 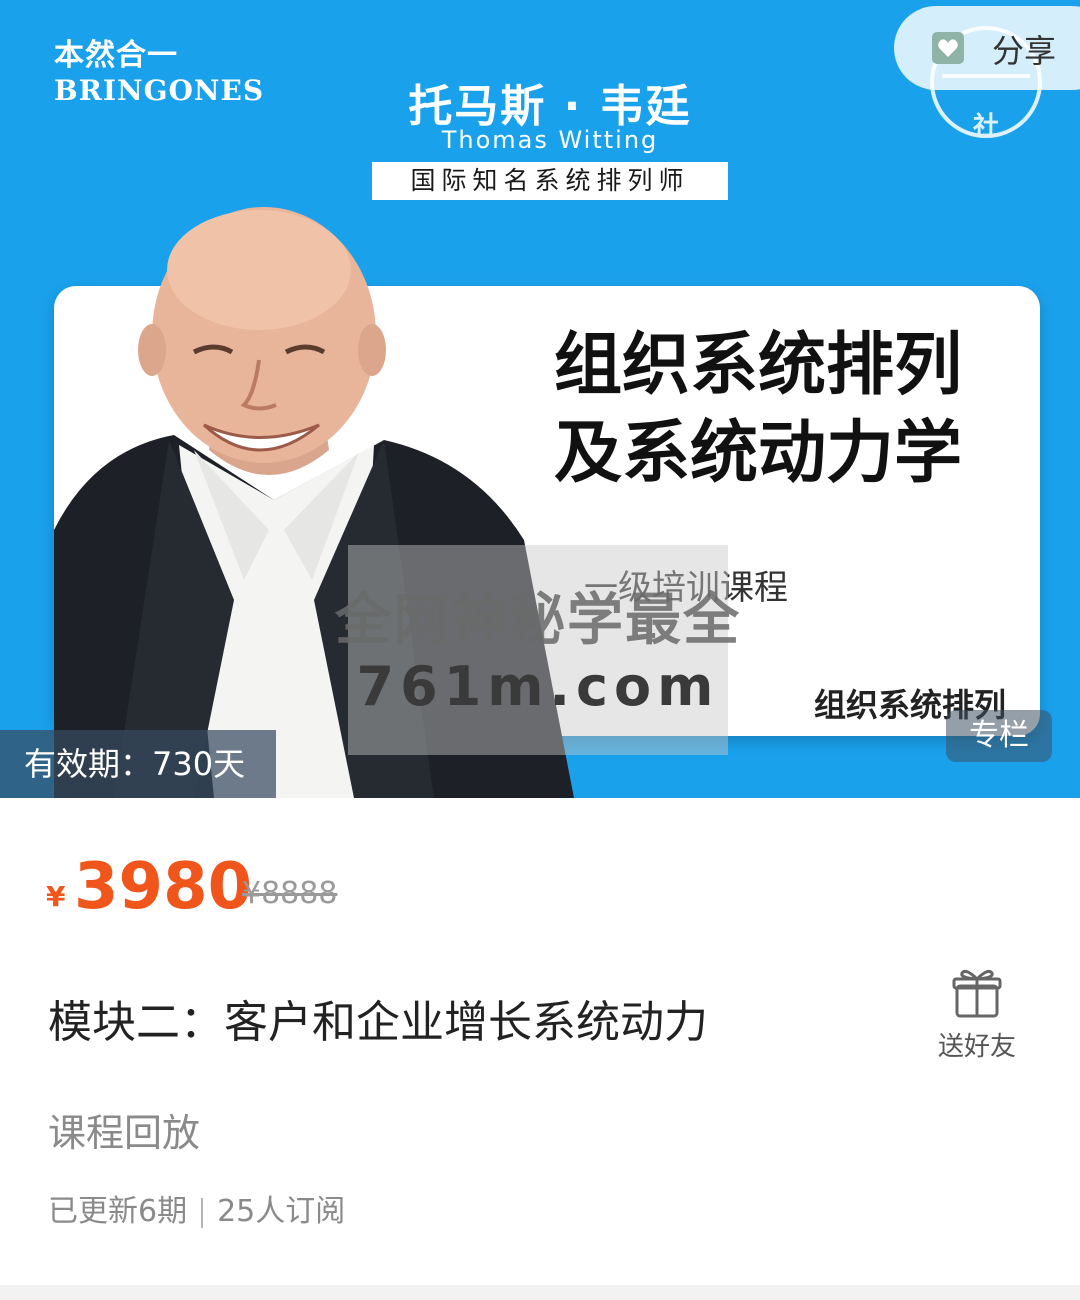 I want to click on course-card-title: 组织系统排列 及系统动力学, so click(x=784, y=410).